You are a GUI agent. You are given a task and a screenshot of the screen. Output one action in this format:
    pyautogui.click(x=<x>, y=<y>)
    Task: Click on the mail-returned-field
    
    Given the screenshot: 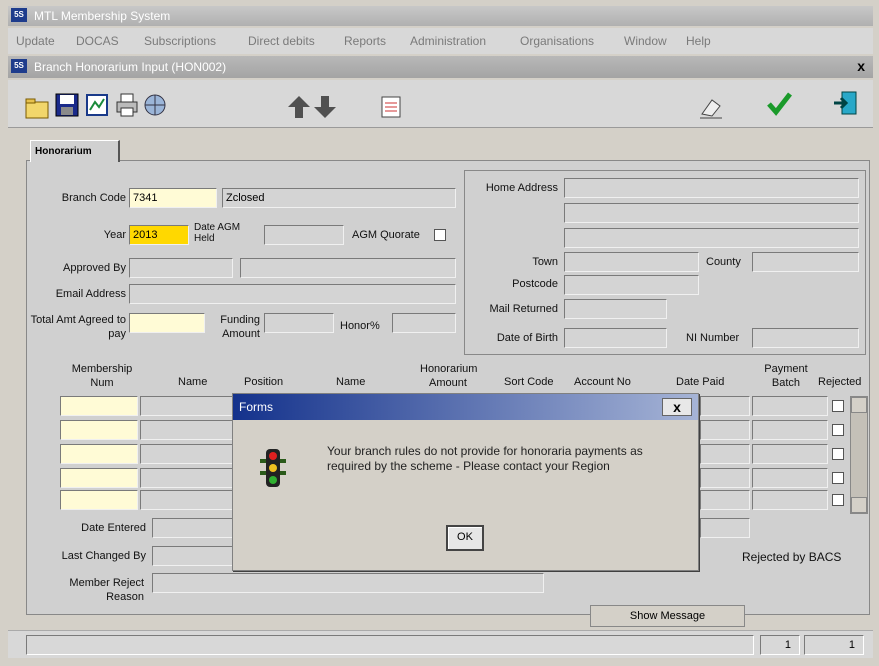 What is the action you would take?
    pyautogui.click(x=615, y=309)
    